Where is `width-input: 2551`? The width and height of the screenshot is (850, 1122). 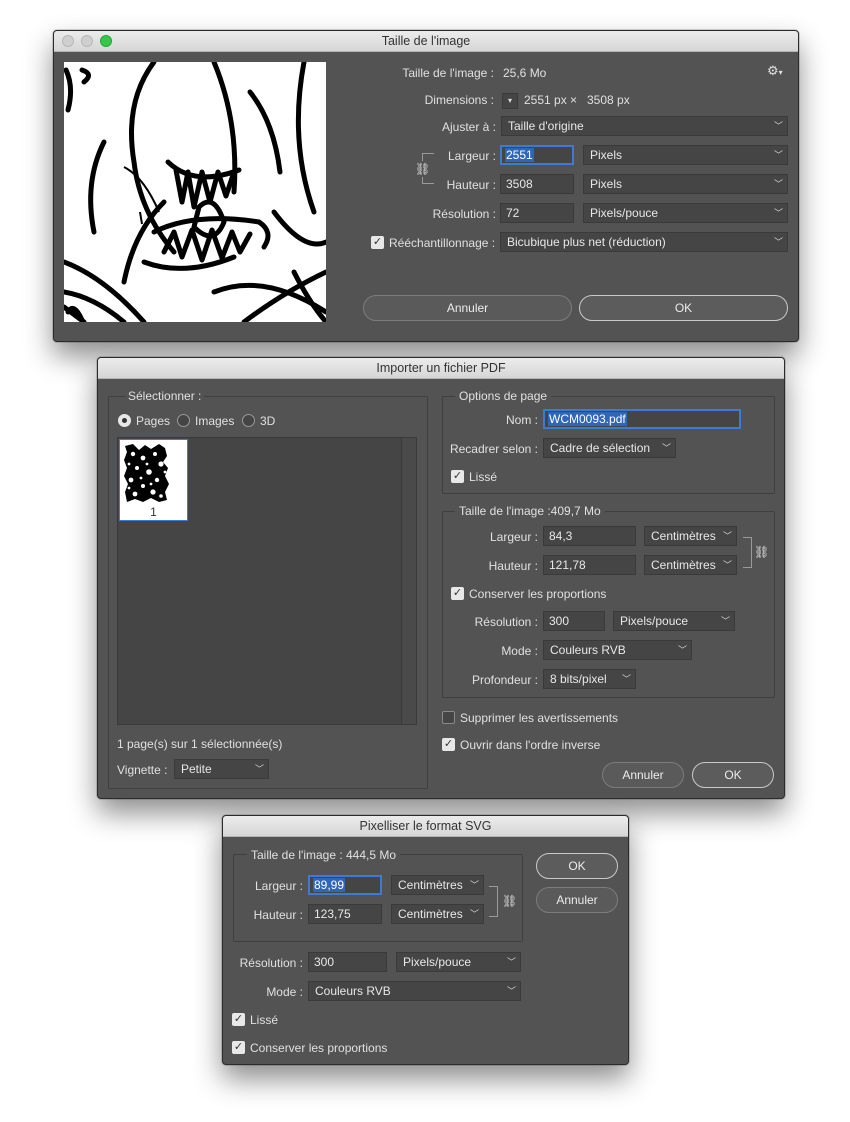
width-input: 2551 is located at coordinates (537, 155).